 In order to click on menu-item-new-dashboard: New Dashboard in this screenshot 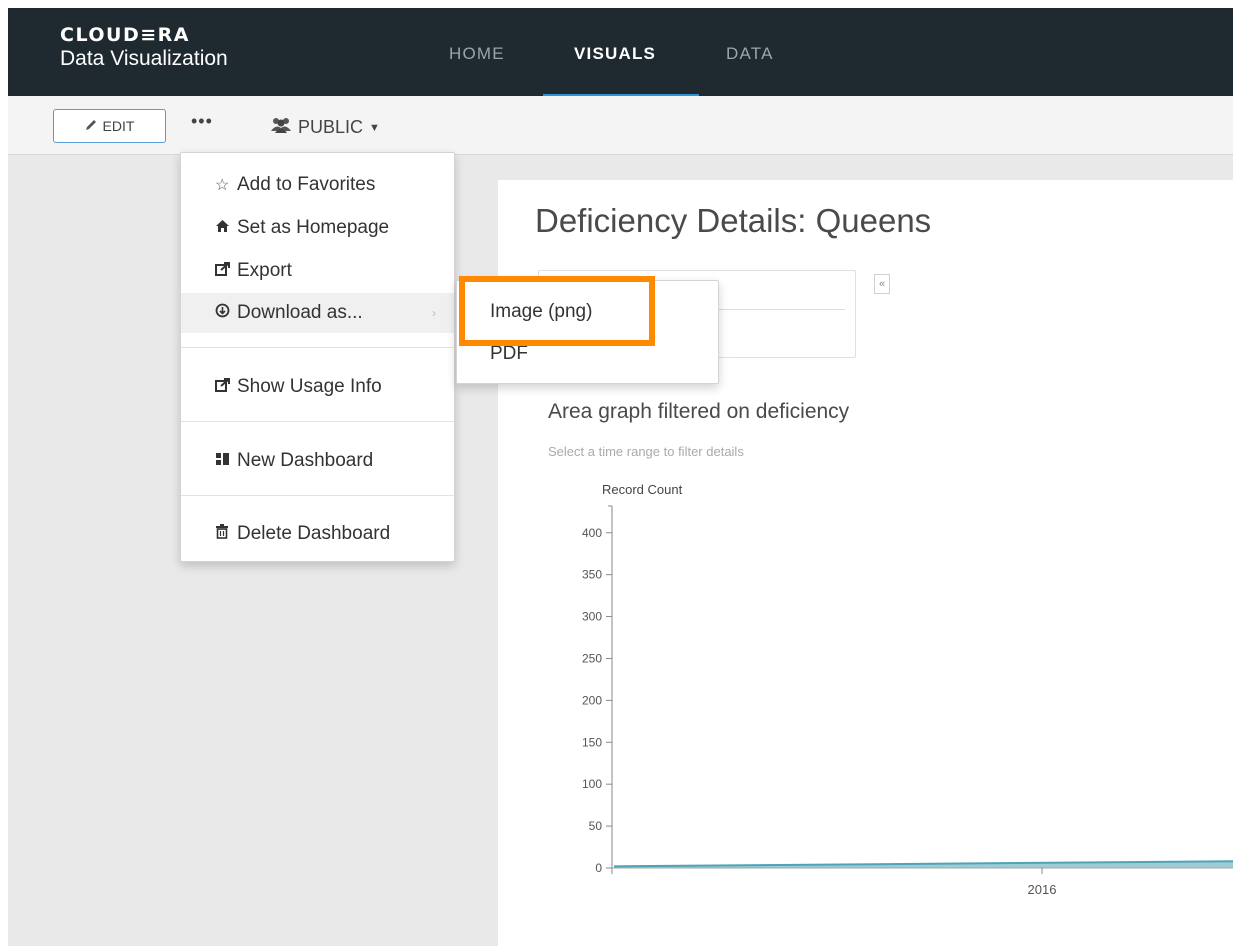, I will do `click(317, 461)`.